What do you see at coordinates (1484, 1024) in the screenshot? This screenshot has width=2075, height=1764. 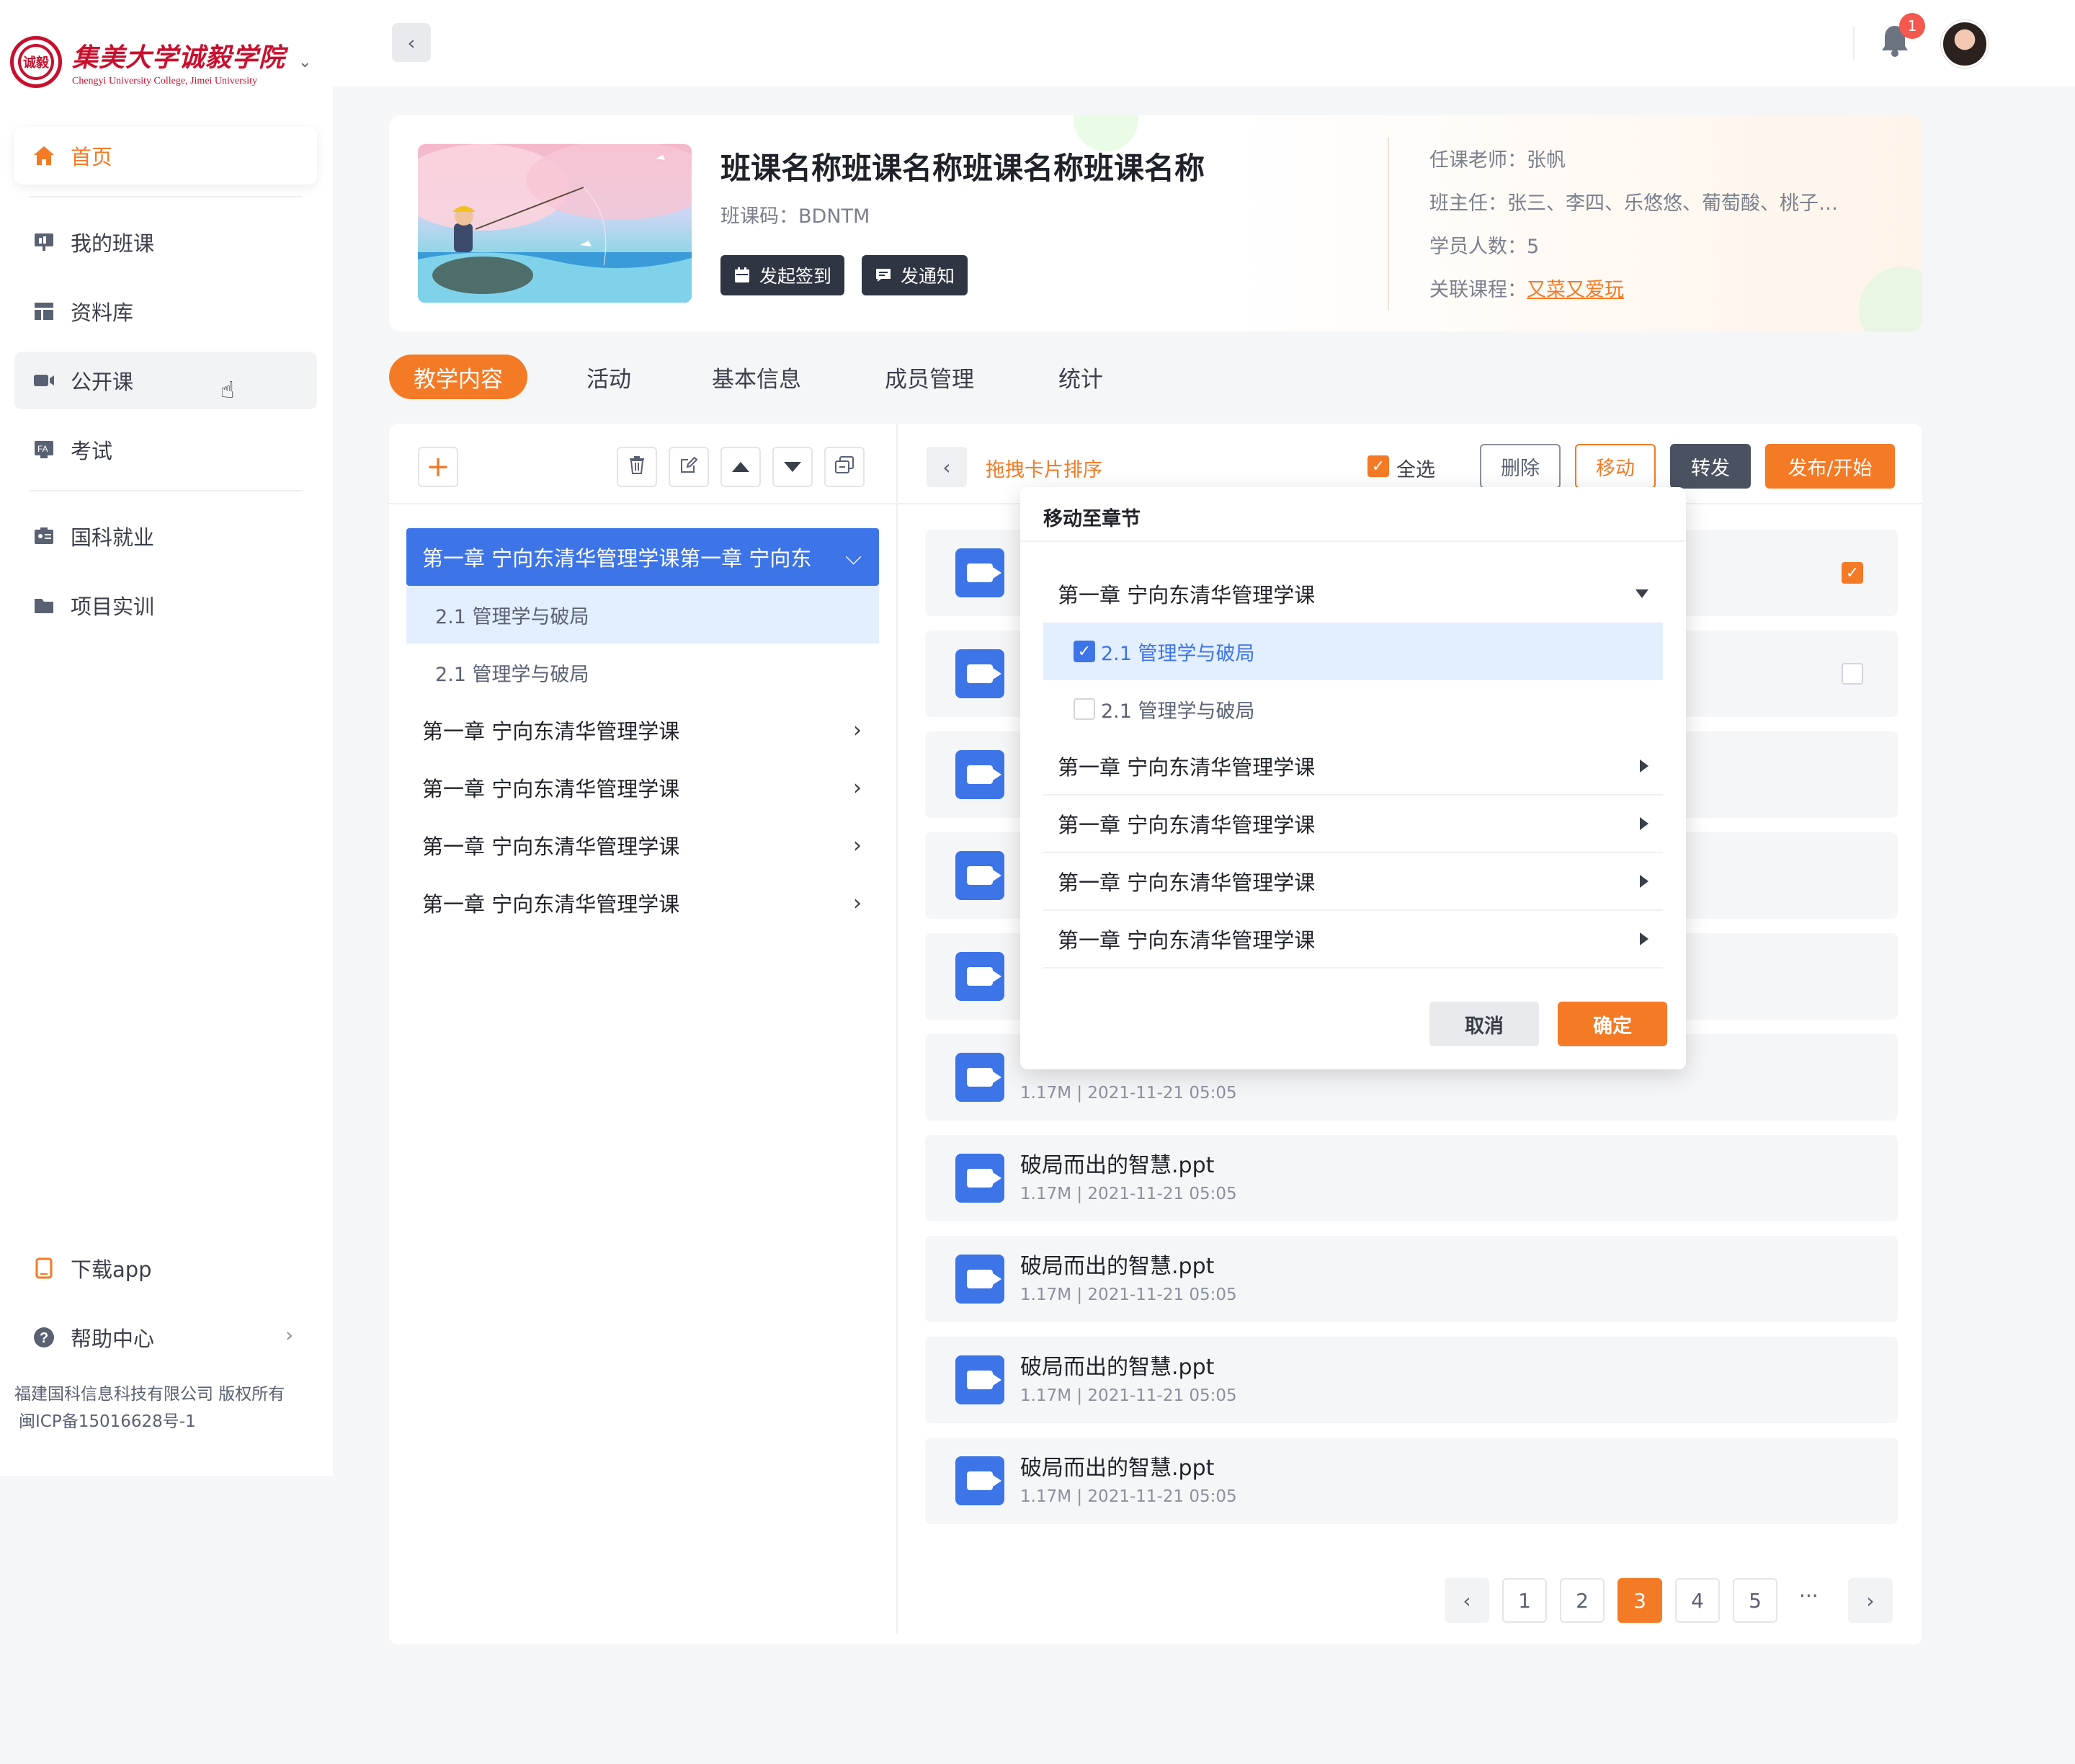 I see `cancel-button: 取消` at bounding box center [1484, 1024].